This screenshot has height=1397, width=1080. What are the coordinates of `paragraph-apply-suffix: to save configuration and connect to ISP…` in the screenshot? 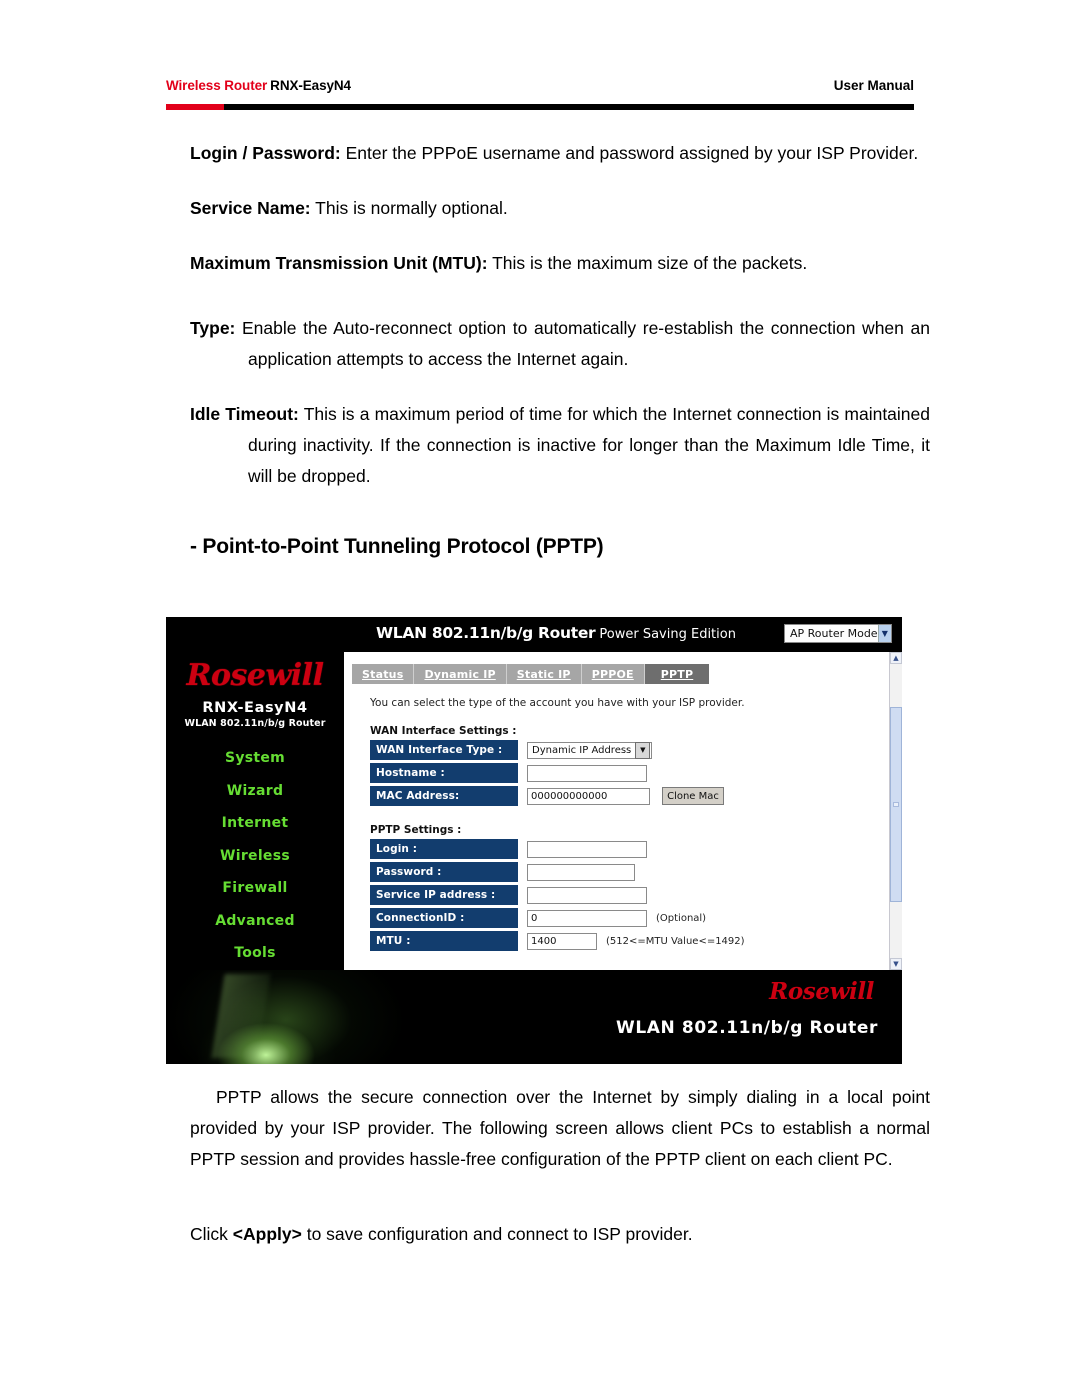 It's located at (497, 1234).